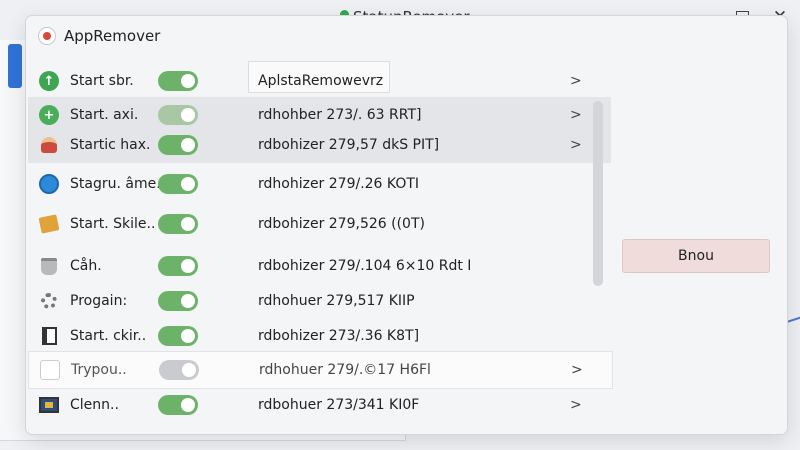 The image size is (800, 450). I want to click on row-value: rdhohuer 279,517 KIIP, so click(336, 301).